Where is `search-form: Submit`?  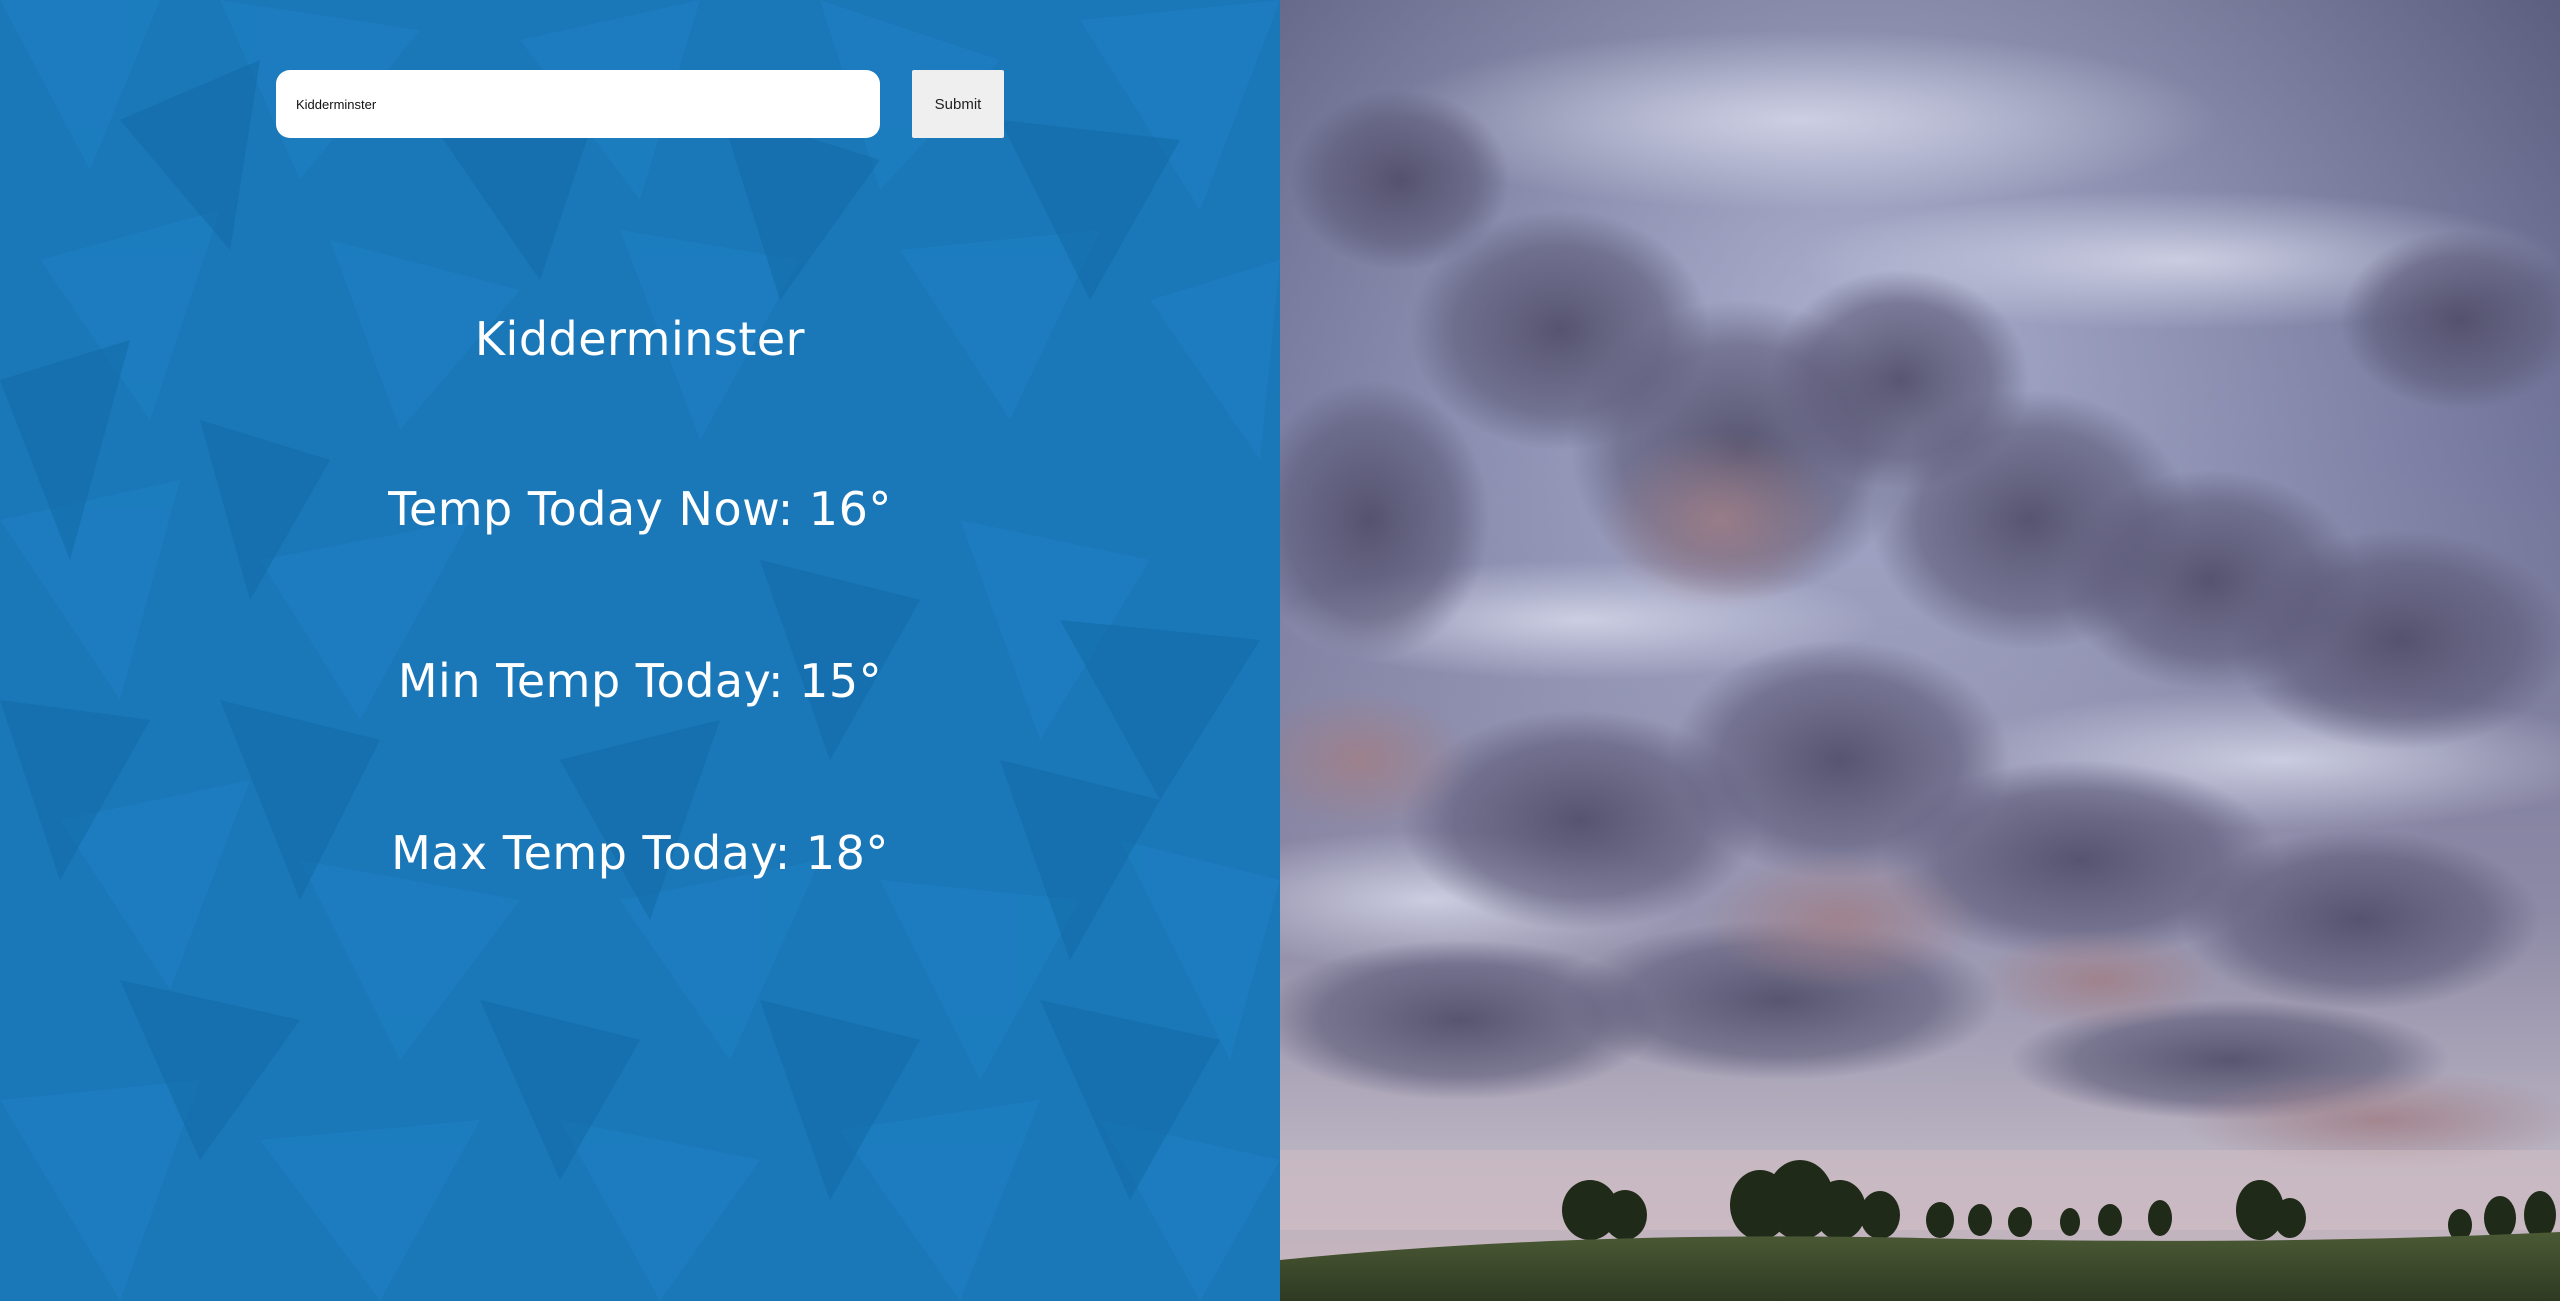
search-form: Submit is located at coordinates (640, 104).